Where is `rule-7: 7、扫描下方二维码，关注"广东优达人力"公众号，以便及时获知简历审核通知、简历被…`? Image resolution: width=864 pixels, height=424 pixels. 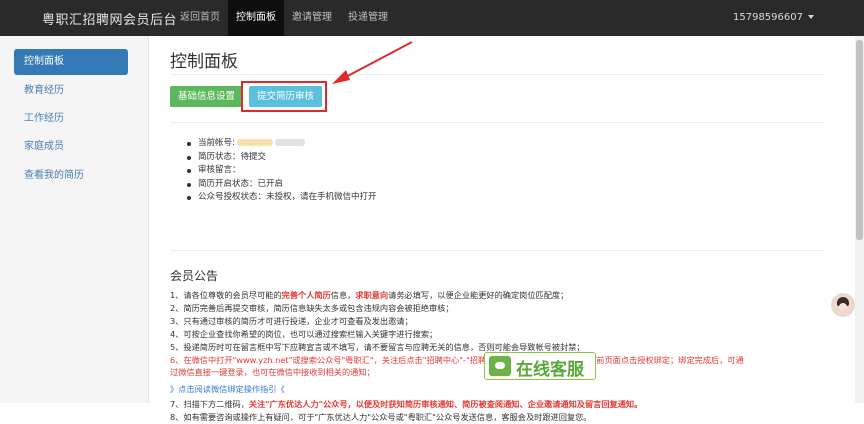 rule-7: 7、扫描下方二维码，关注"广东优达人力"公众号，以便及时获知简历审核通知、简历被… is located at coordinates (406, 404).